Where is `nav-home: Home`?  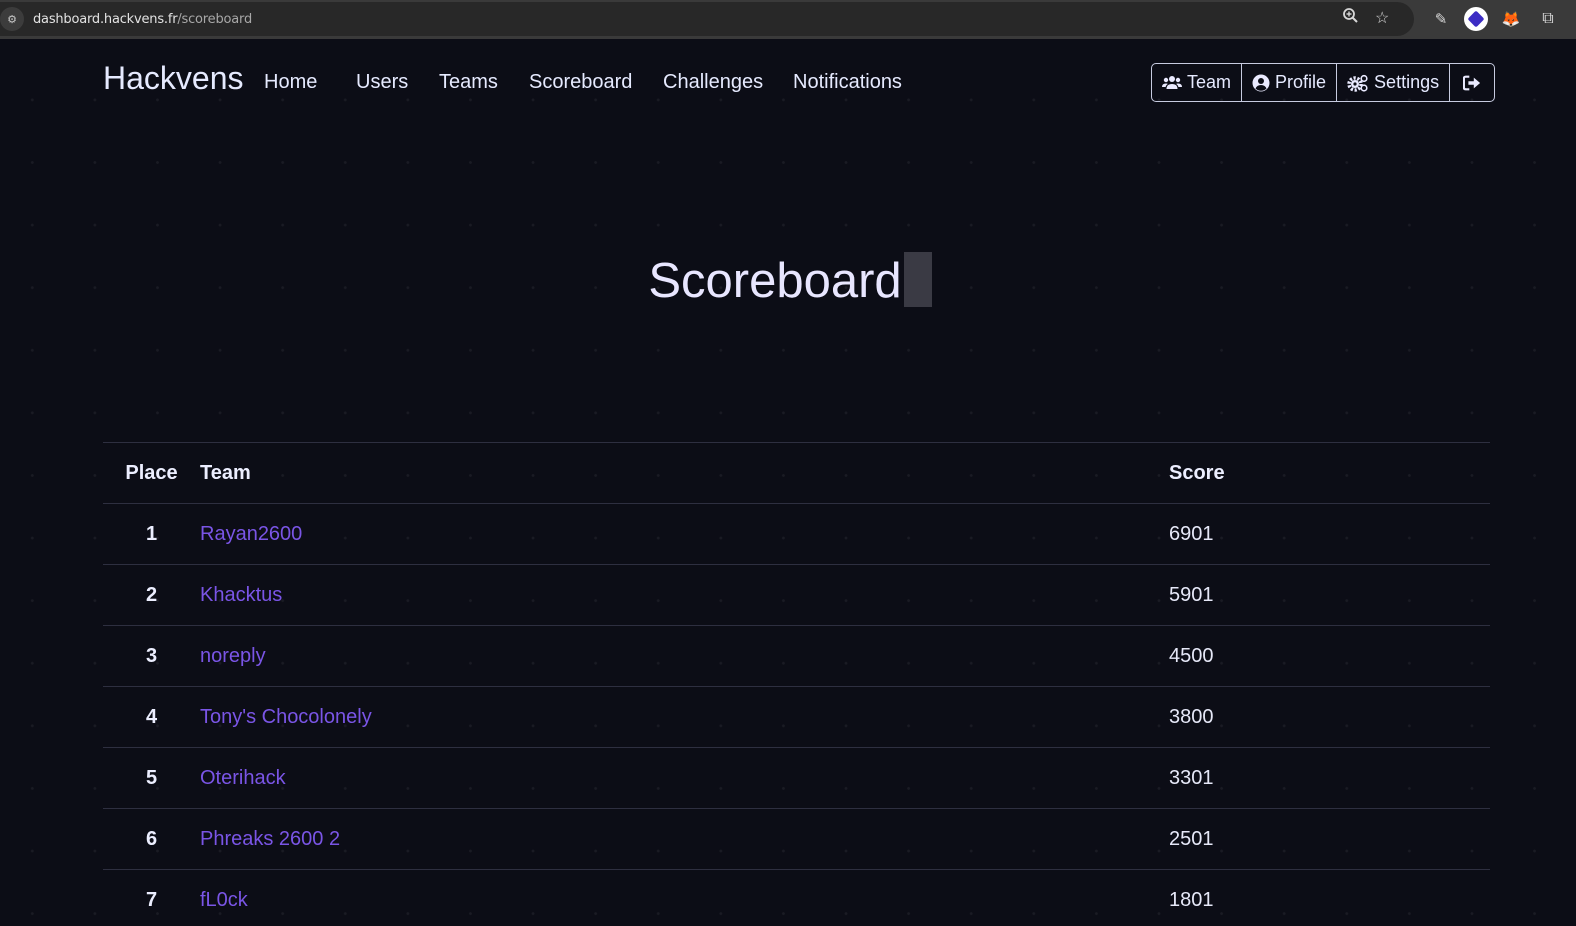
nav-home: Home is located at coordinates (290, 82).